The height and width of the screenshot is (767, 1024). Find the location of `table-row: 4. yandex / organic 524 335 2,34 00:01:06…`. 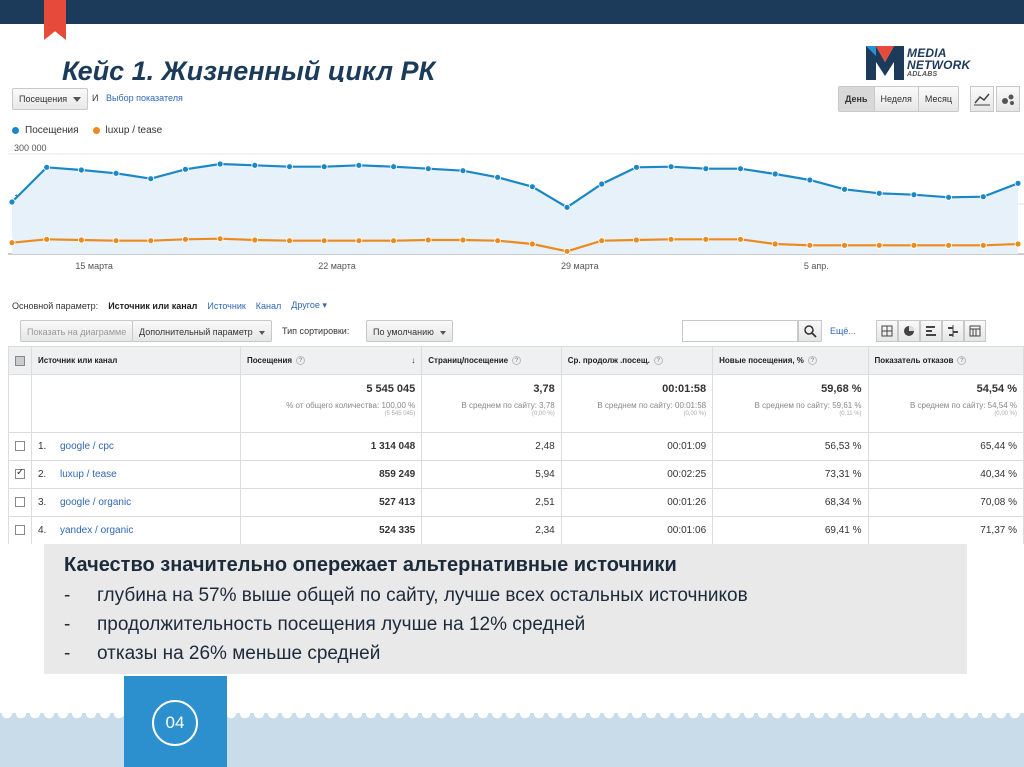

table-row: 4. yandex / organic 524 335 2,34 00:01:06… is located at coordinates (516, 530).